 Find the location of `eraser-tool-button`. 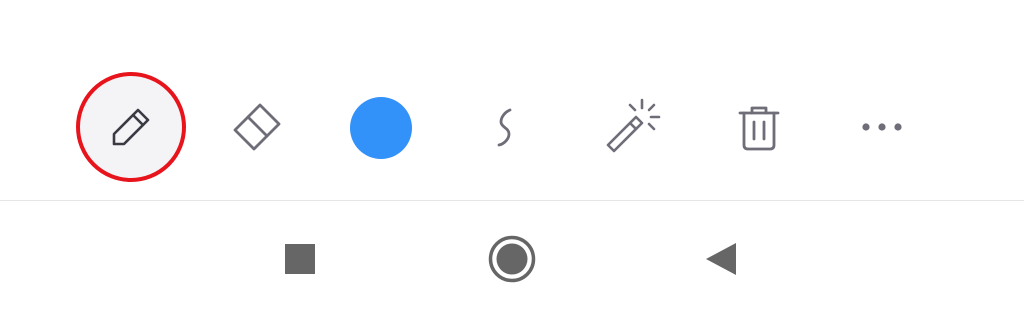

eraser-tool-button is located at coordinates (257, 127).